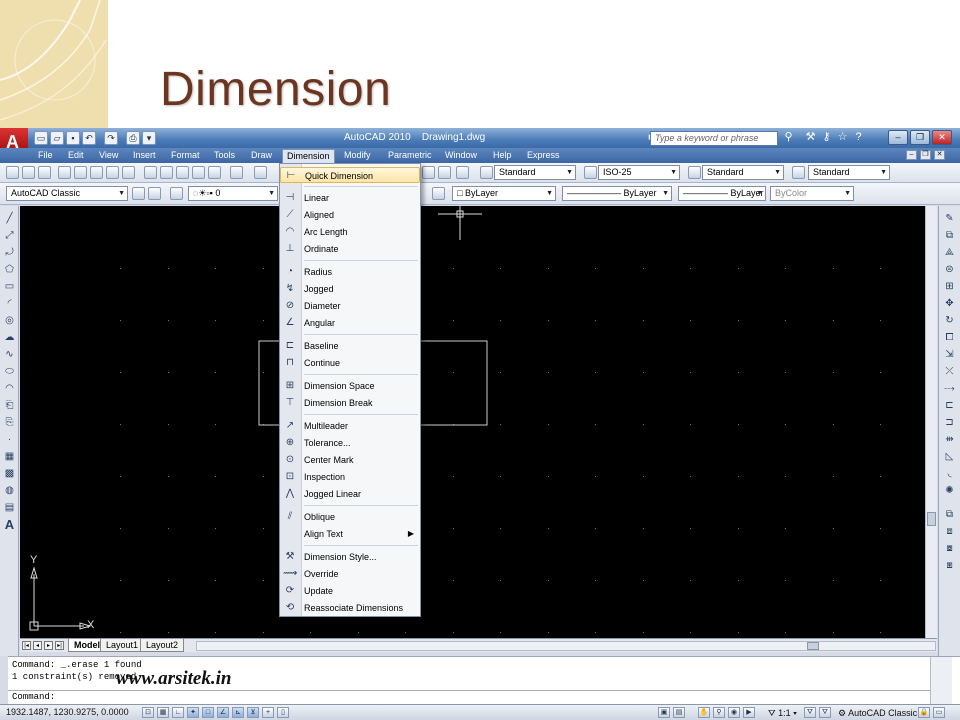  I want to click on menu-item-override: ⟿ Override, so click(350, 574).